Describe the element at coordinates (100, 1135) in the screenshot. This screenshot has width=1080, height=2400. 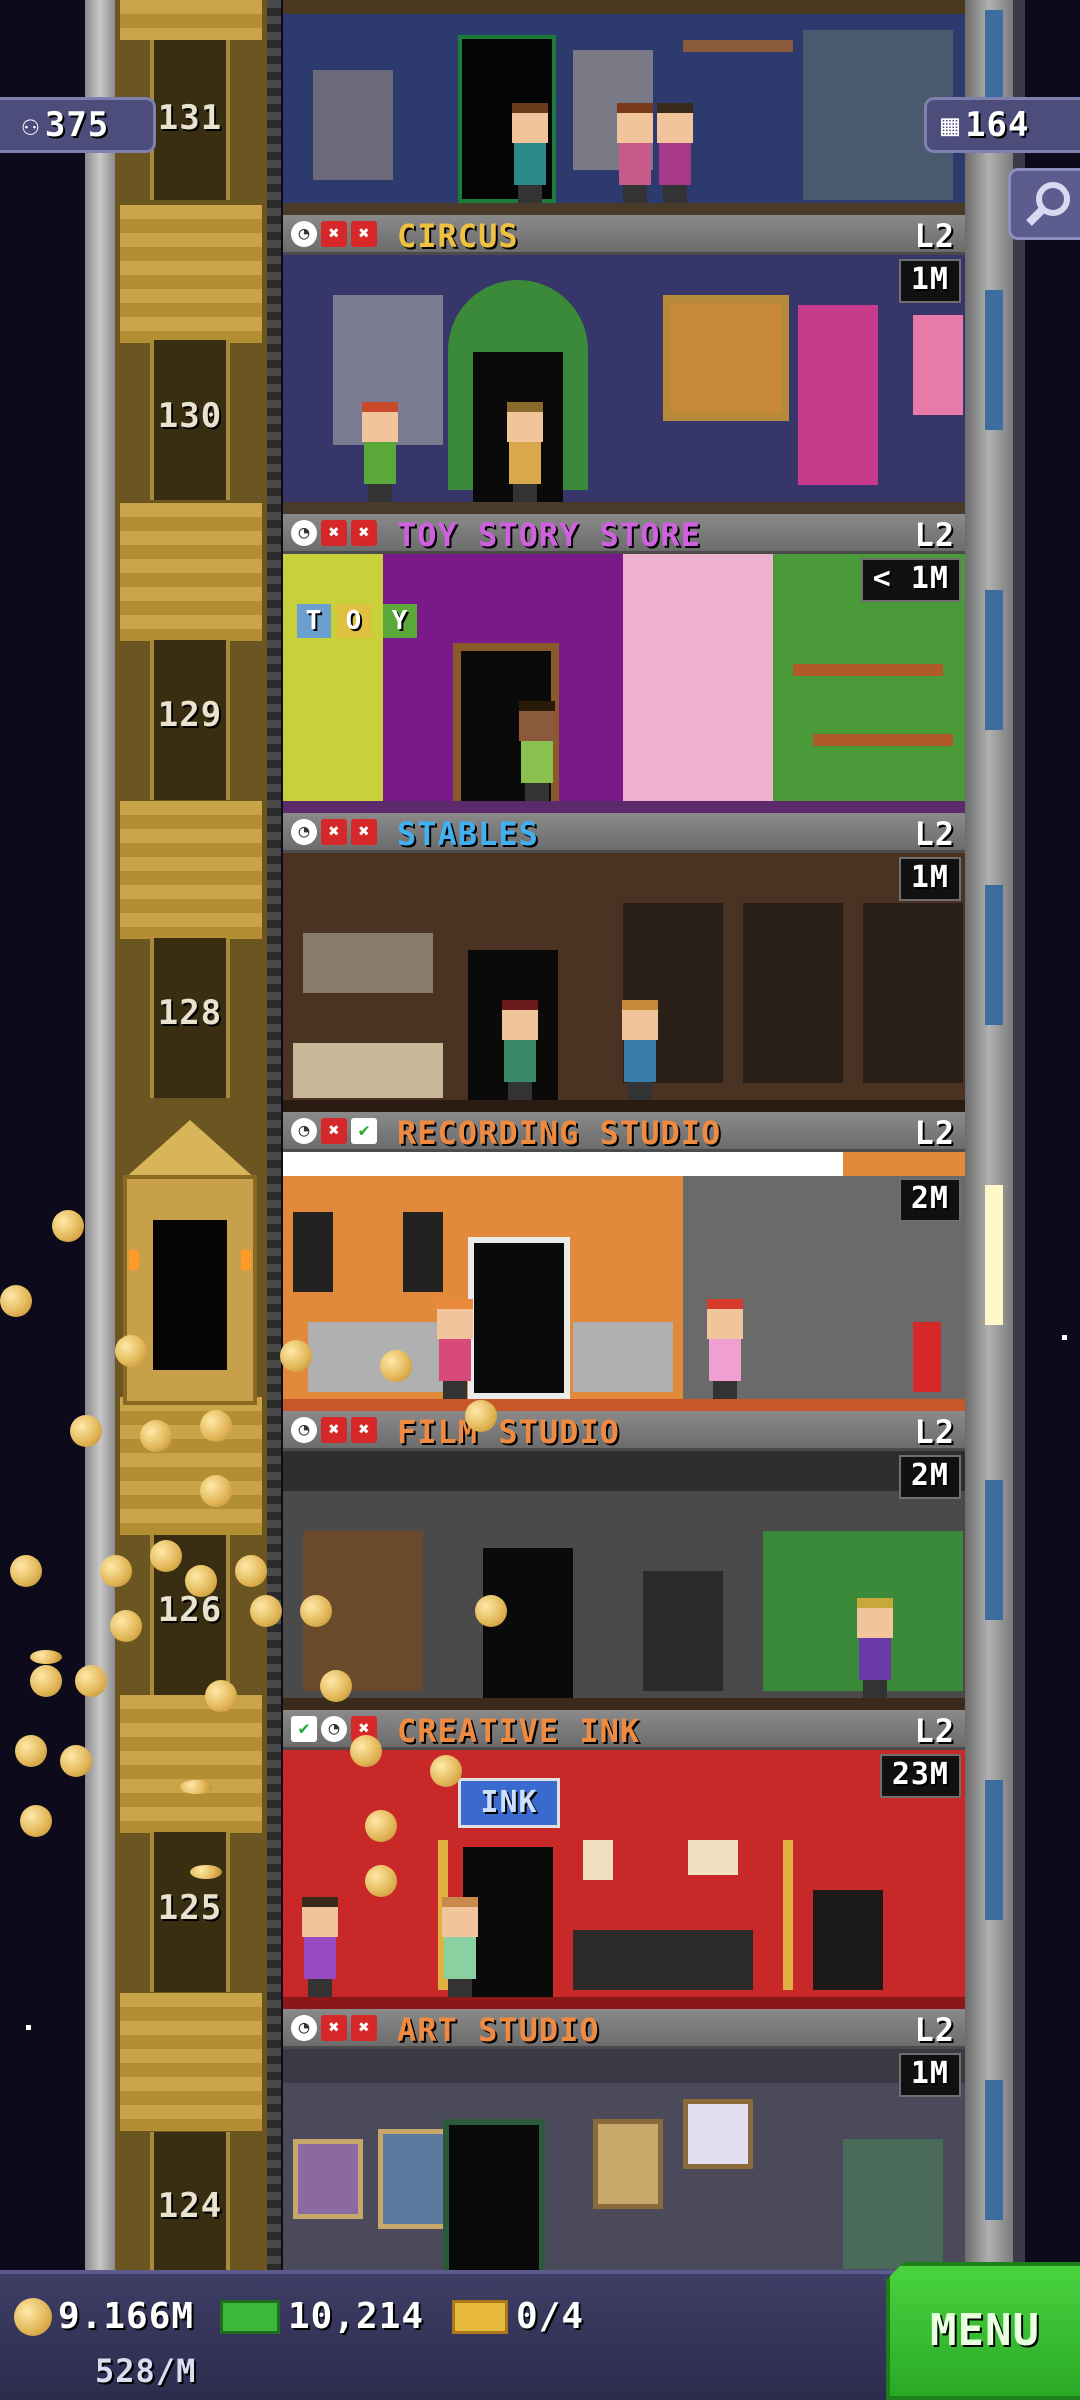
I see `tower-left-wall` at that location.